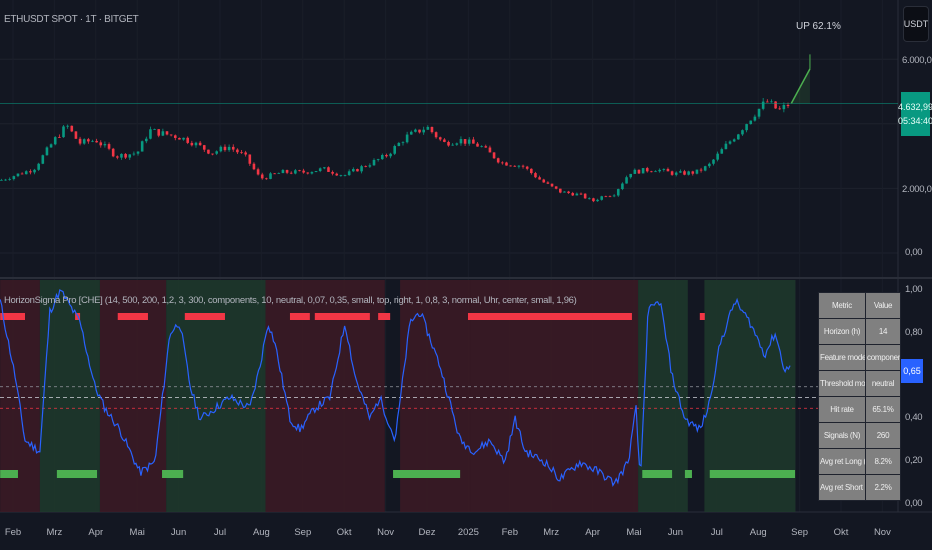 This screenshot has width=932, height=550. I want to click on osc-axis-label: 0,80, so click(914, 332).